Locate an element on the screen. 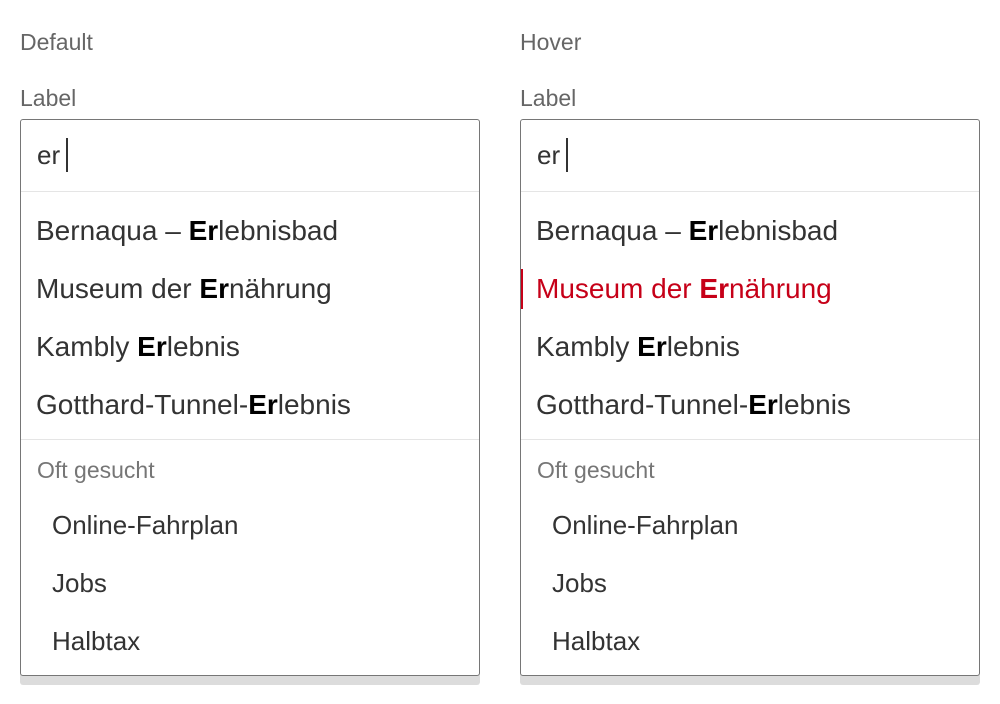  hover-indicator is located at coordinates (522, 289).